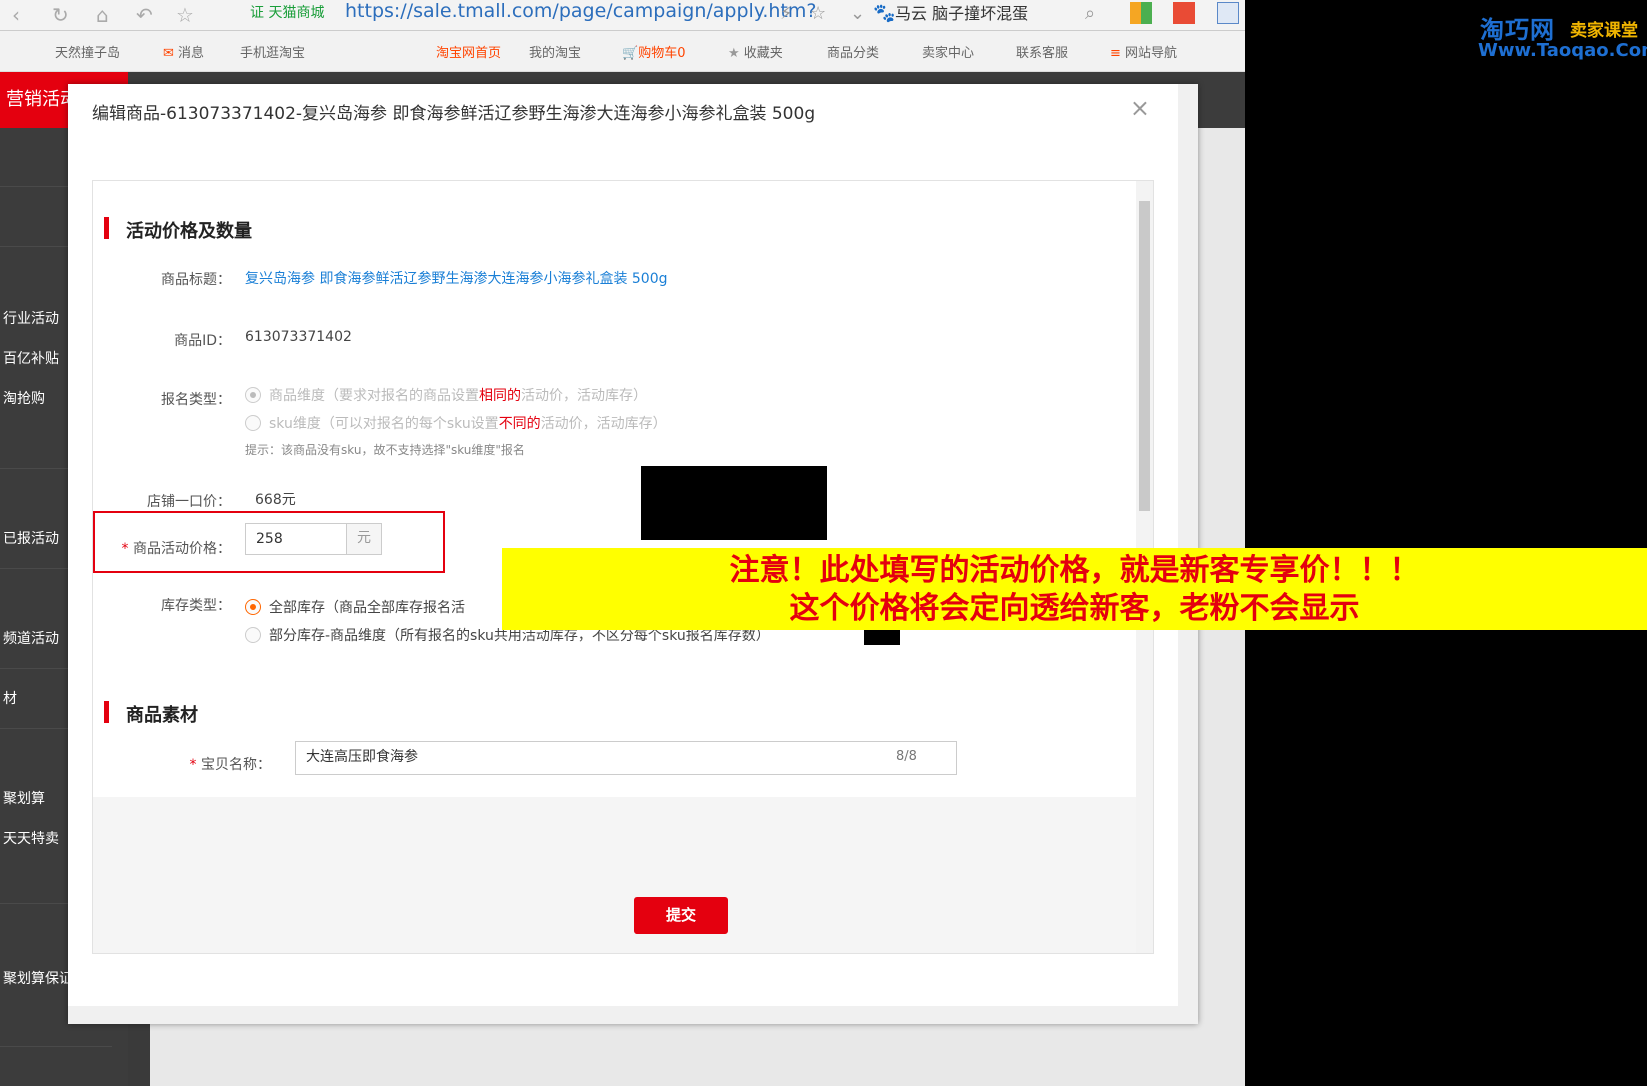 The width and height of the screenshot is (1647, 1086). I want to click on sidebar-item-registered: 已报活动, so click(31, 538).